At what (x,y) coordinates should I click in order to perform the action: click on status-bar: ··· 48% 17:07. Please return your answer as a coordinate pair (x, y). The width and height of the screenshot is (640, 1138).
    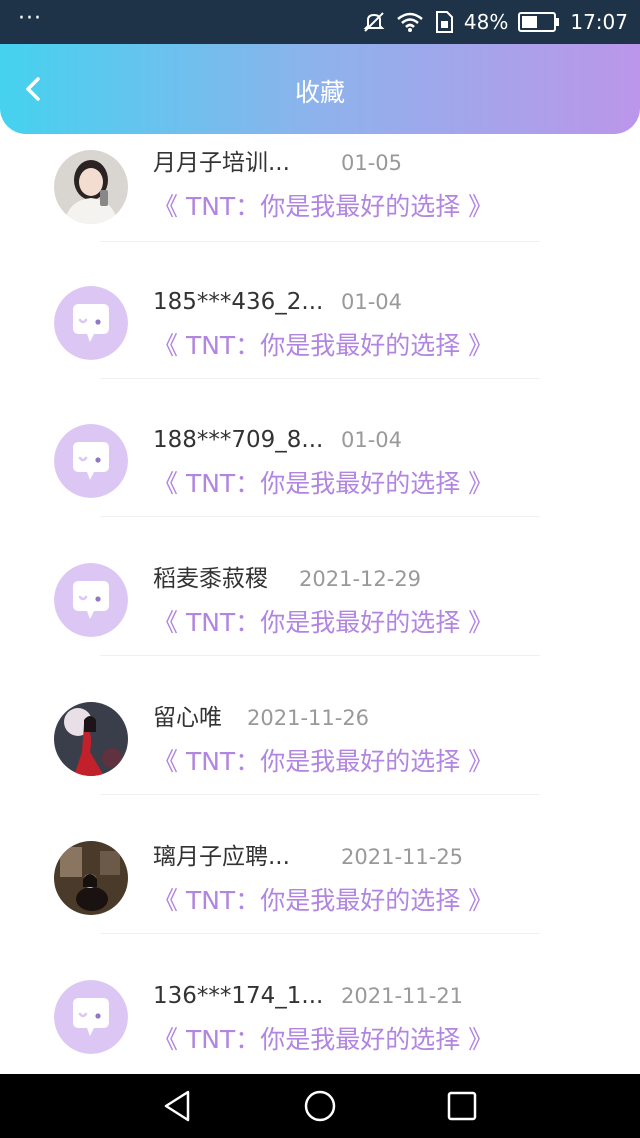
    Looking at the image, I should click on (320, 22).